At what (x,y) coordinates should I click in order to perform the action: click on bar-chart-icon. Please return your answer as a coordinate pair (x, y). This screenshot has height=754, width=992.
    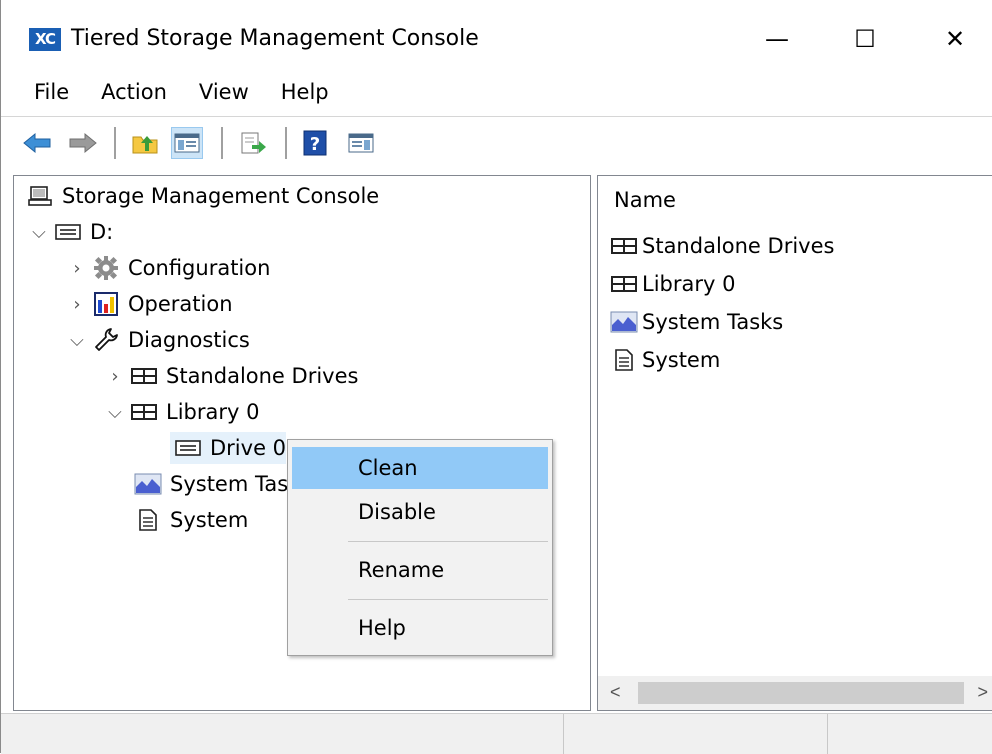
    Looking at the image, I should click on (106, 304).